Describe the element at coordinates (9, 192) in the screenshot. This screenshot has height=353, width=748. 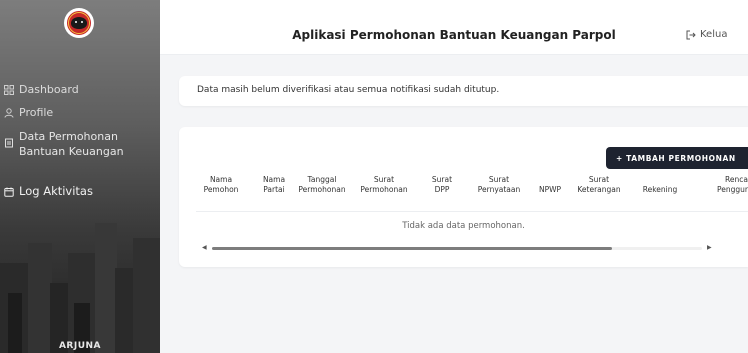
I see `calendar-icon` at that location.